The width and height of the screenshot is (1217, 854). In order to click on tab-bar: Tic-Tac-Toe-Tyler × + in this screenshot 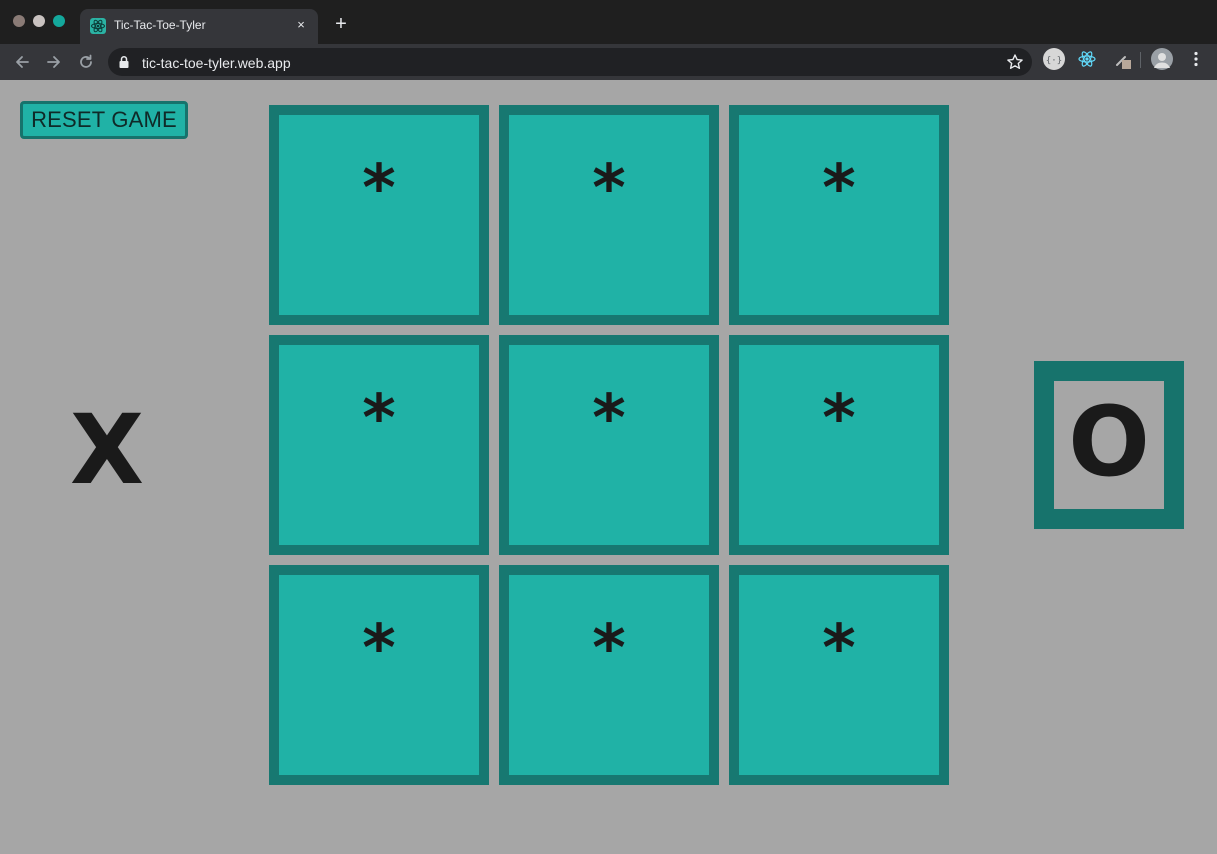, I will do `click(608, 22)`.